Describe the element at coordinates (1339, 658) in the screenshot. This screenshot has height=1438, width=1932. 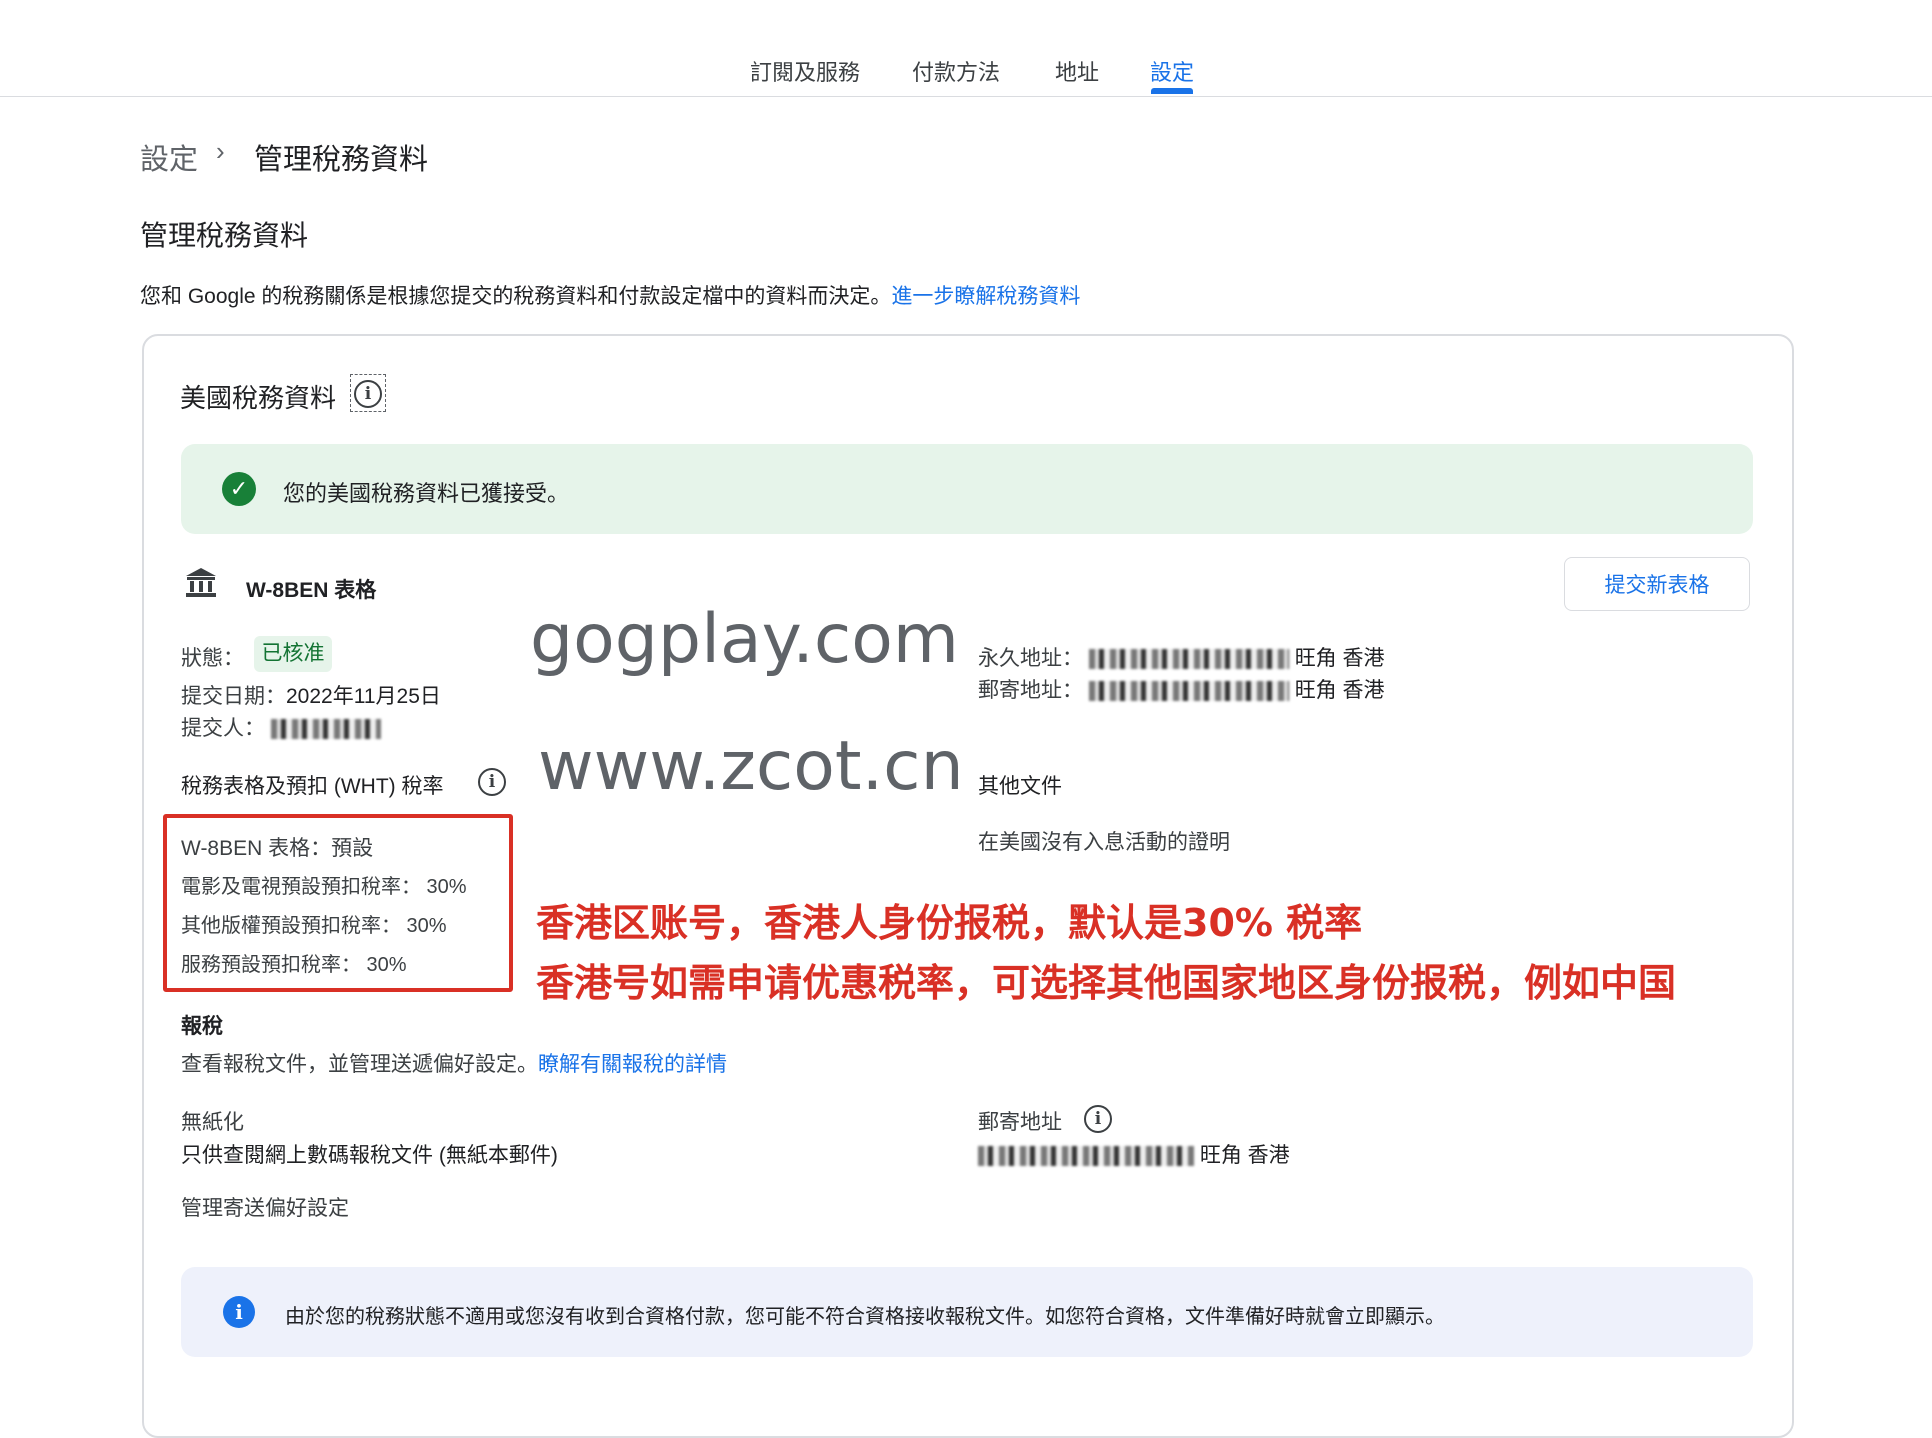
I see `permanent-address-suffix: 旺角 香港` at that location.